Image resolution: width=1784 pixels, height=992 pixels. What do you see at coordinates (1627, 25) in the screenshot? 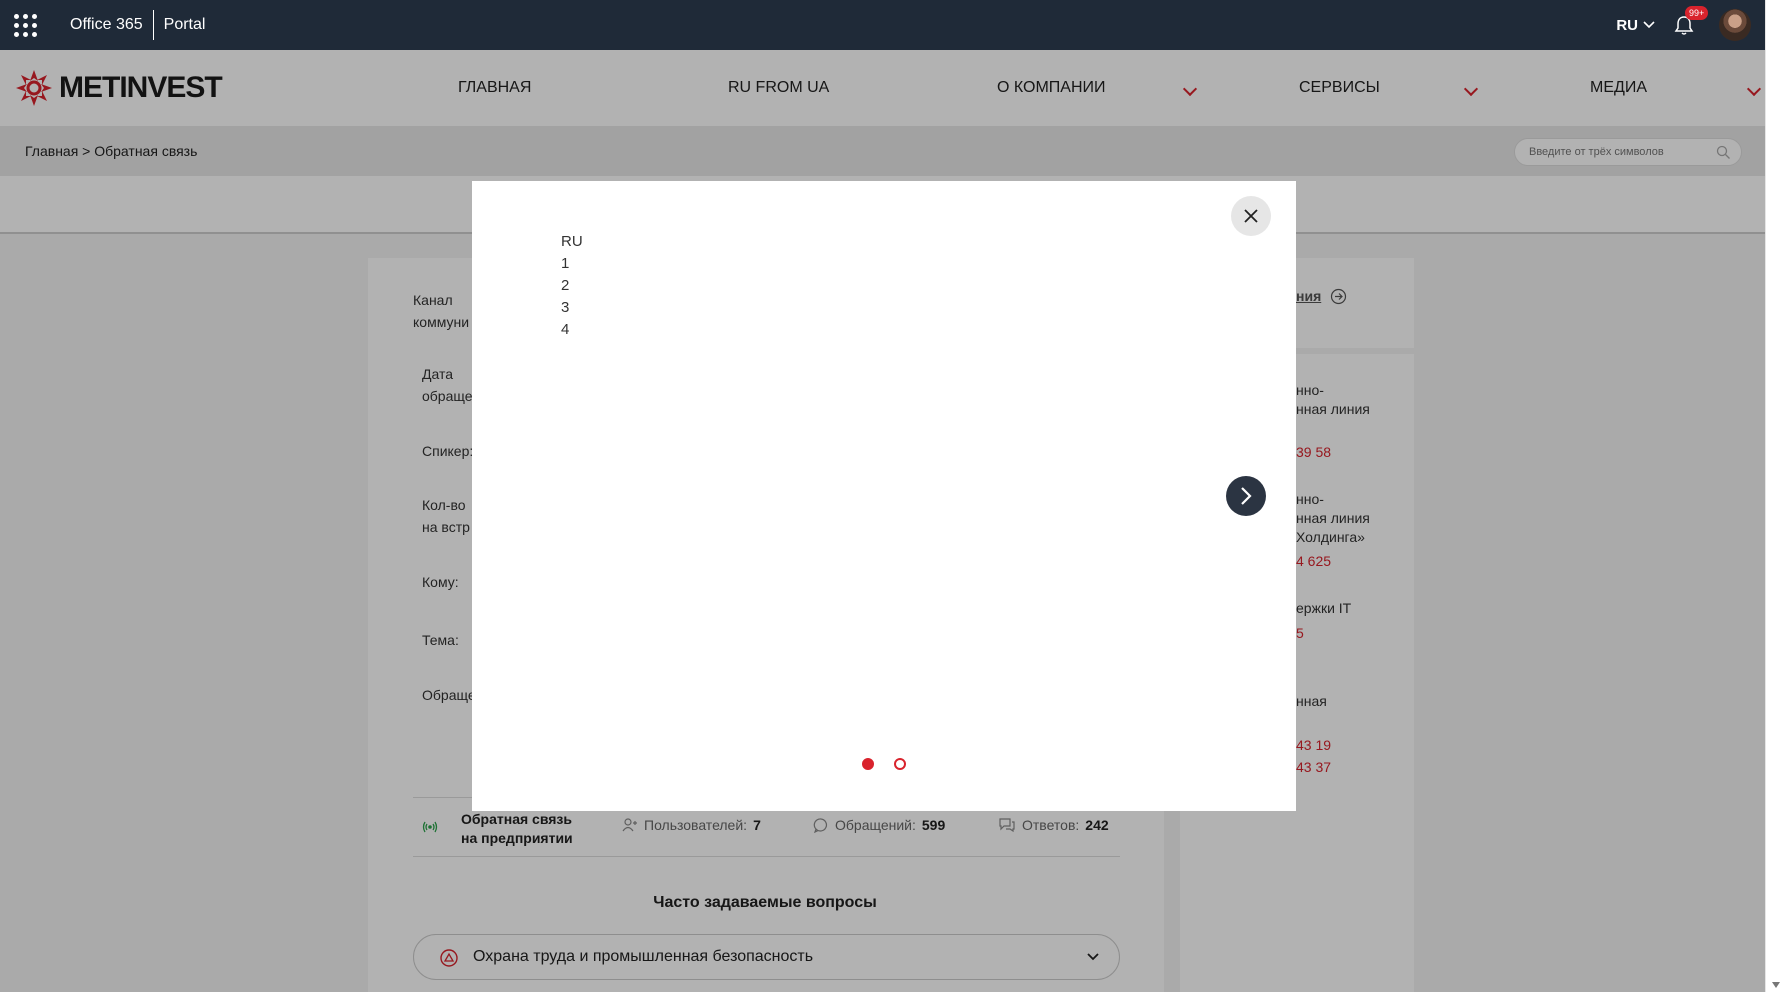
I see `language-label: RU` at bounding box center [1627, 25].